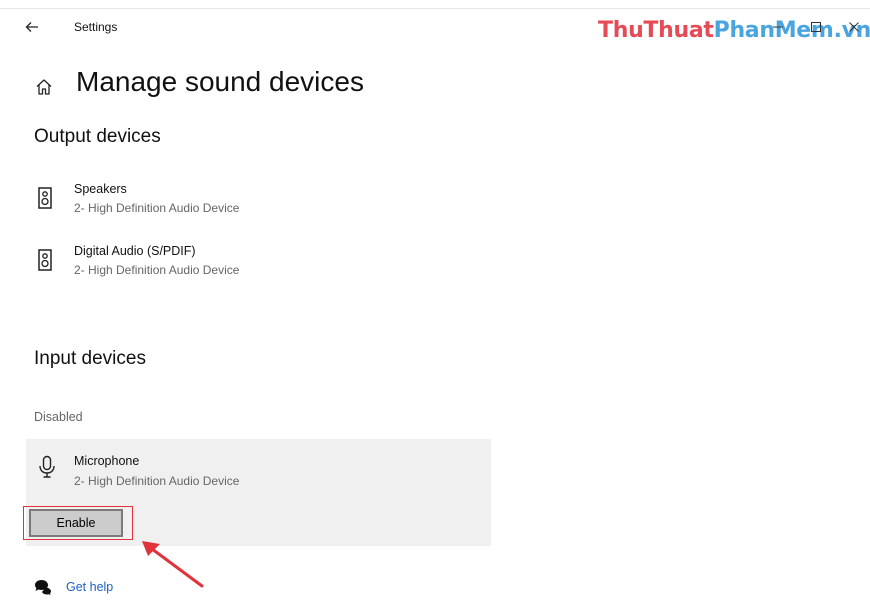 The image size is (870, 603). I want to click on back-arrow-icon, so click(34, 29).